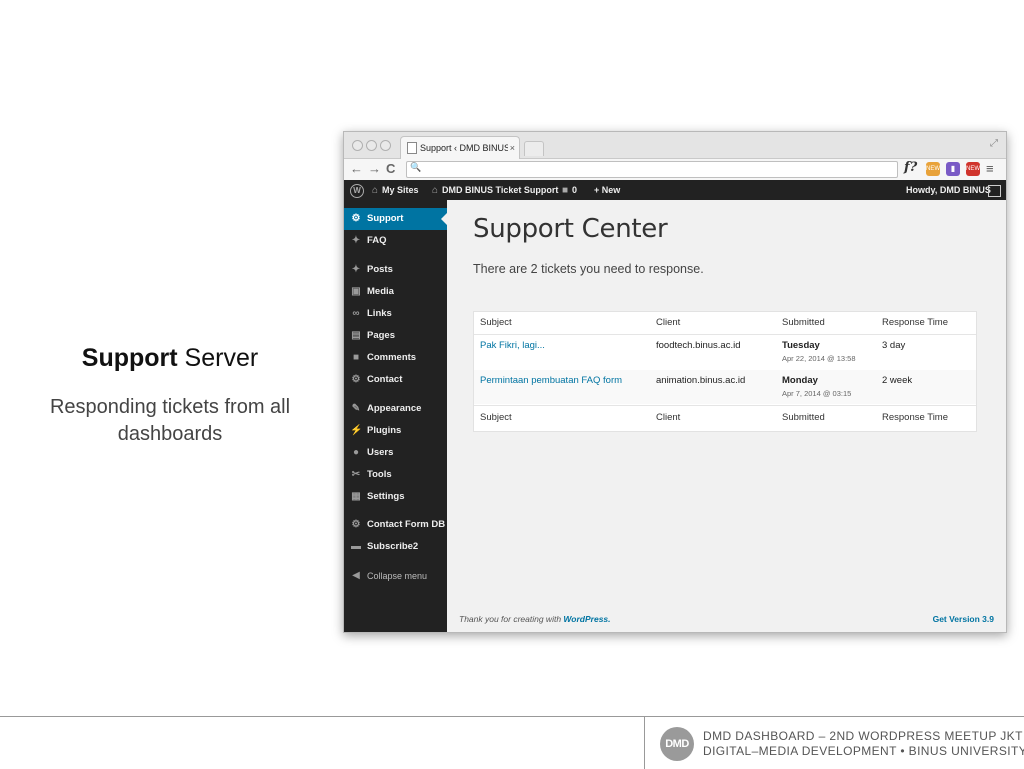  What do you see at coordinates (357, 145) in the screenshot?
I see `window-close-dot` at bounding box center [357, 145].